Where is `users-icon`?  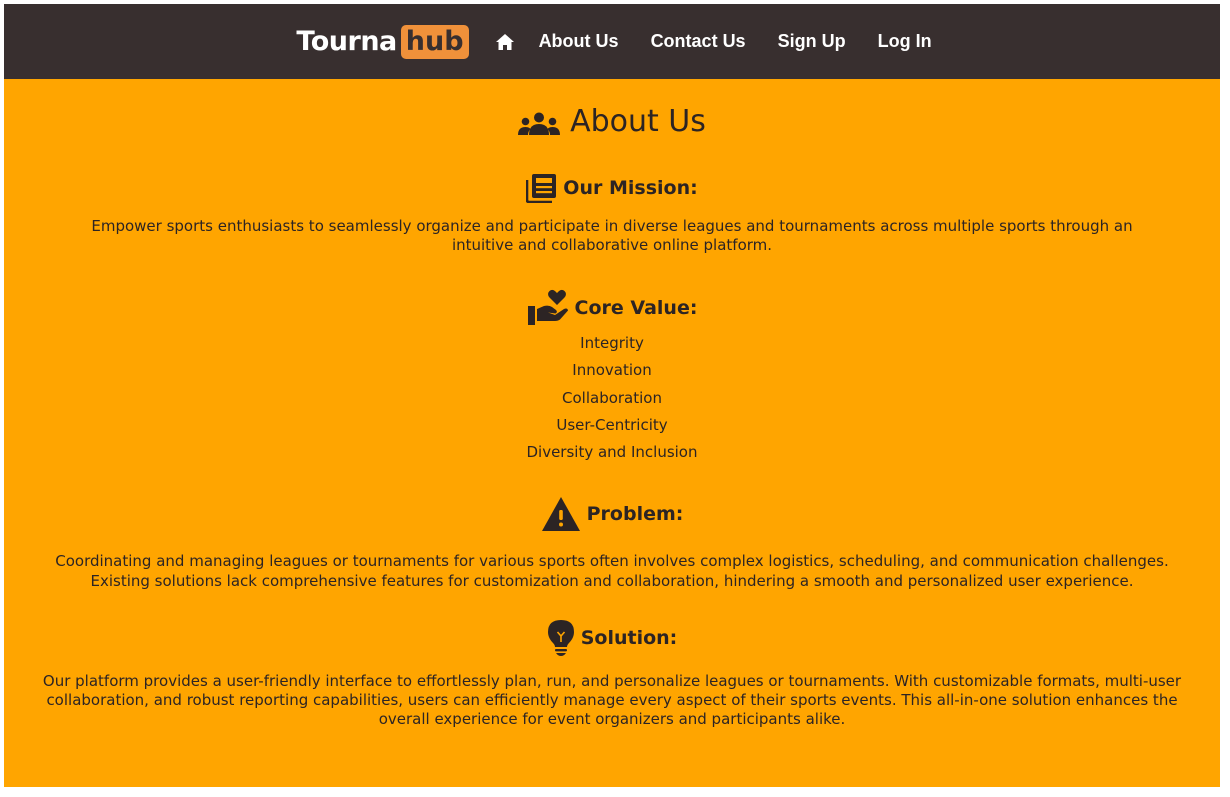
users-icon is located at coordinates (539, 123).